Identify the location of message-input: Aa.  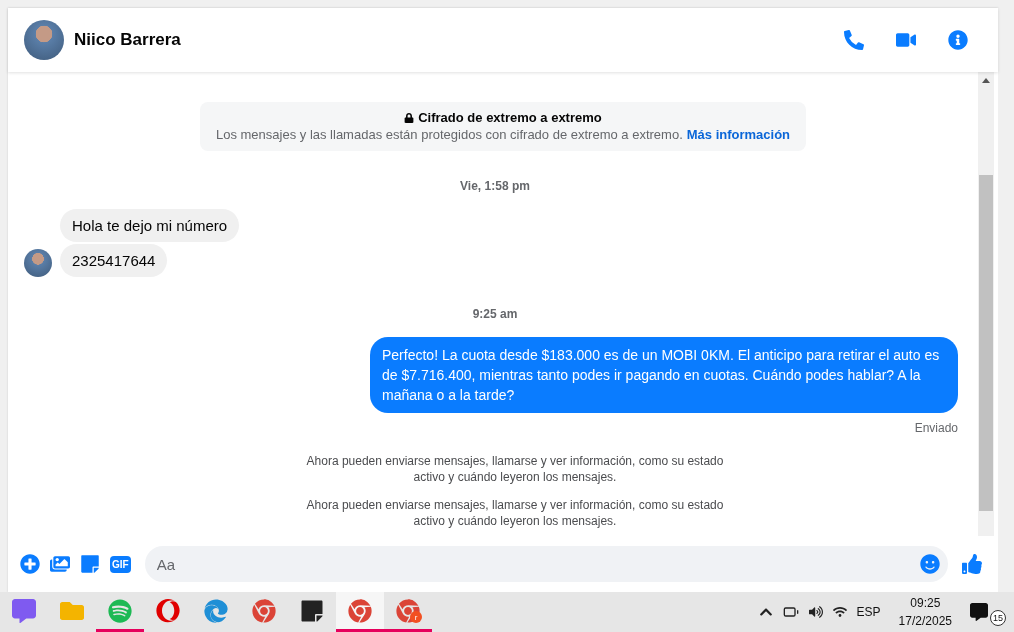
(546, 564).